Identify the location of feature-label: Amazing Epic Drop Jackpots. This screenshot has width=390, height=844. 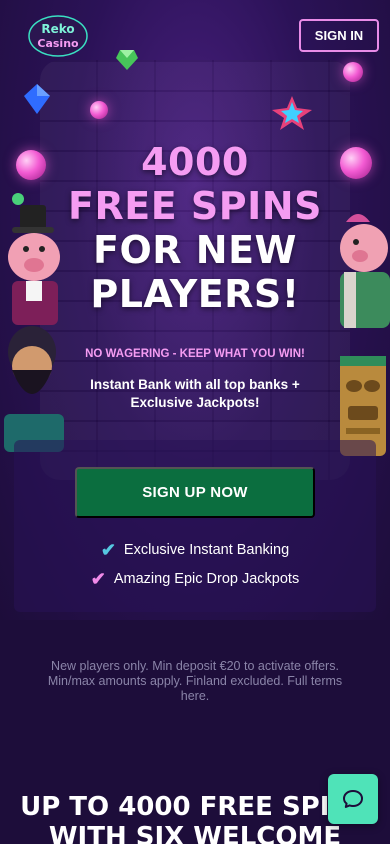
(206, 579).